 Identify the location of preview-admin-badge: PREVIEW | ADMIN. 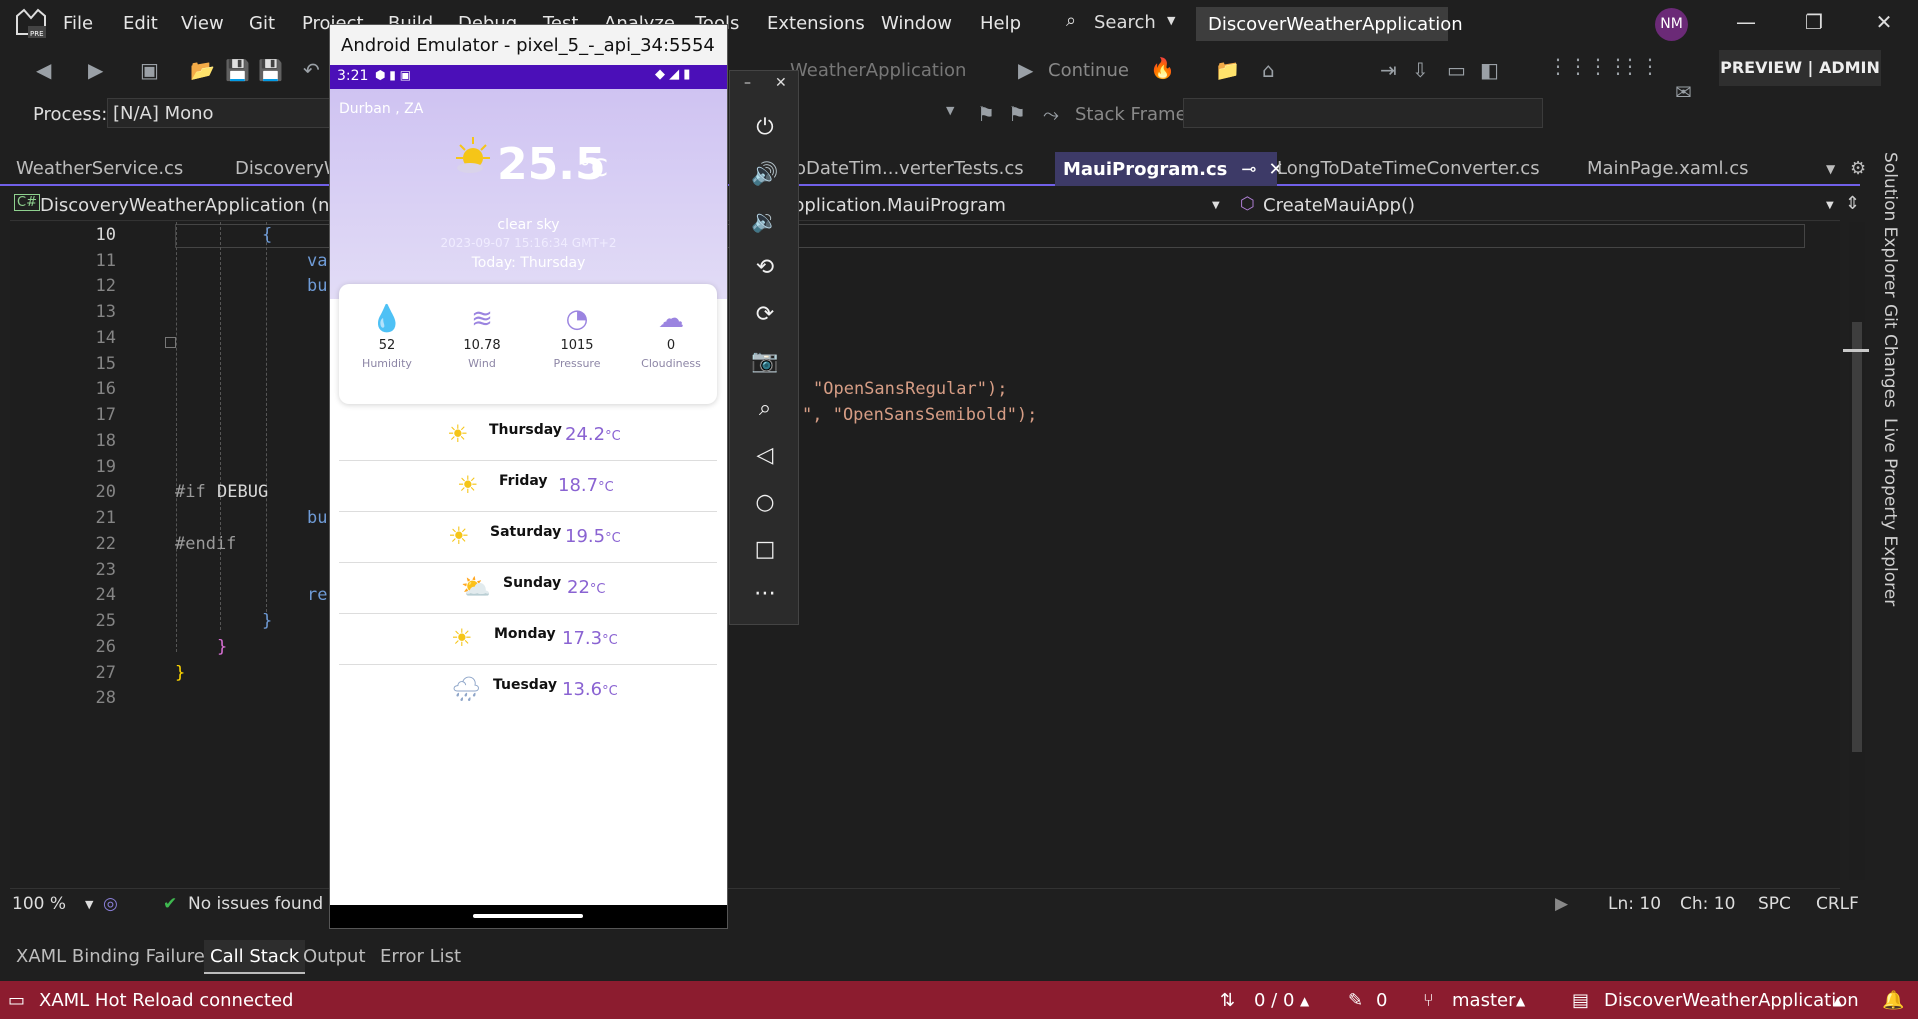
(1800, 68).